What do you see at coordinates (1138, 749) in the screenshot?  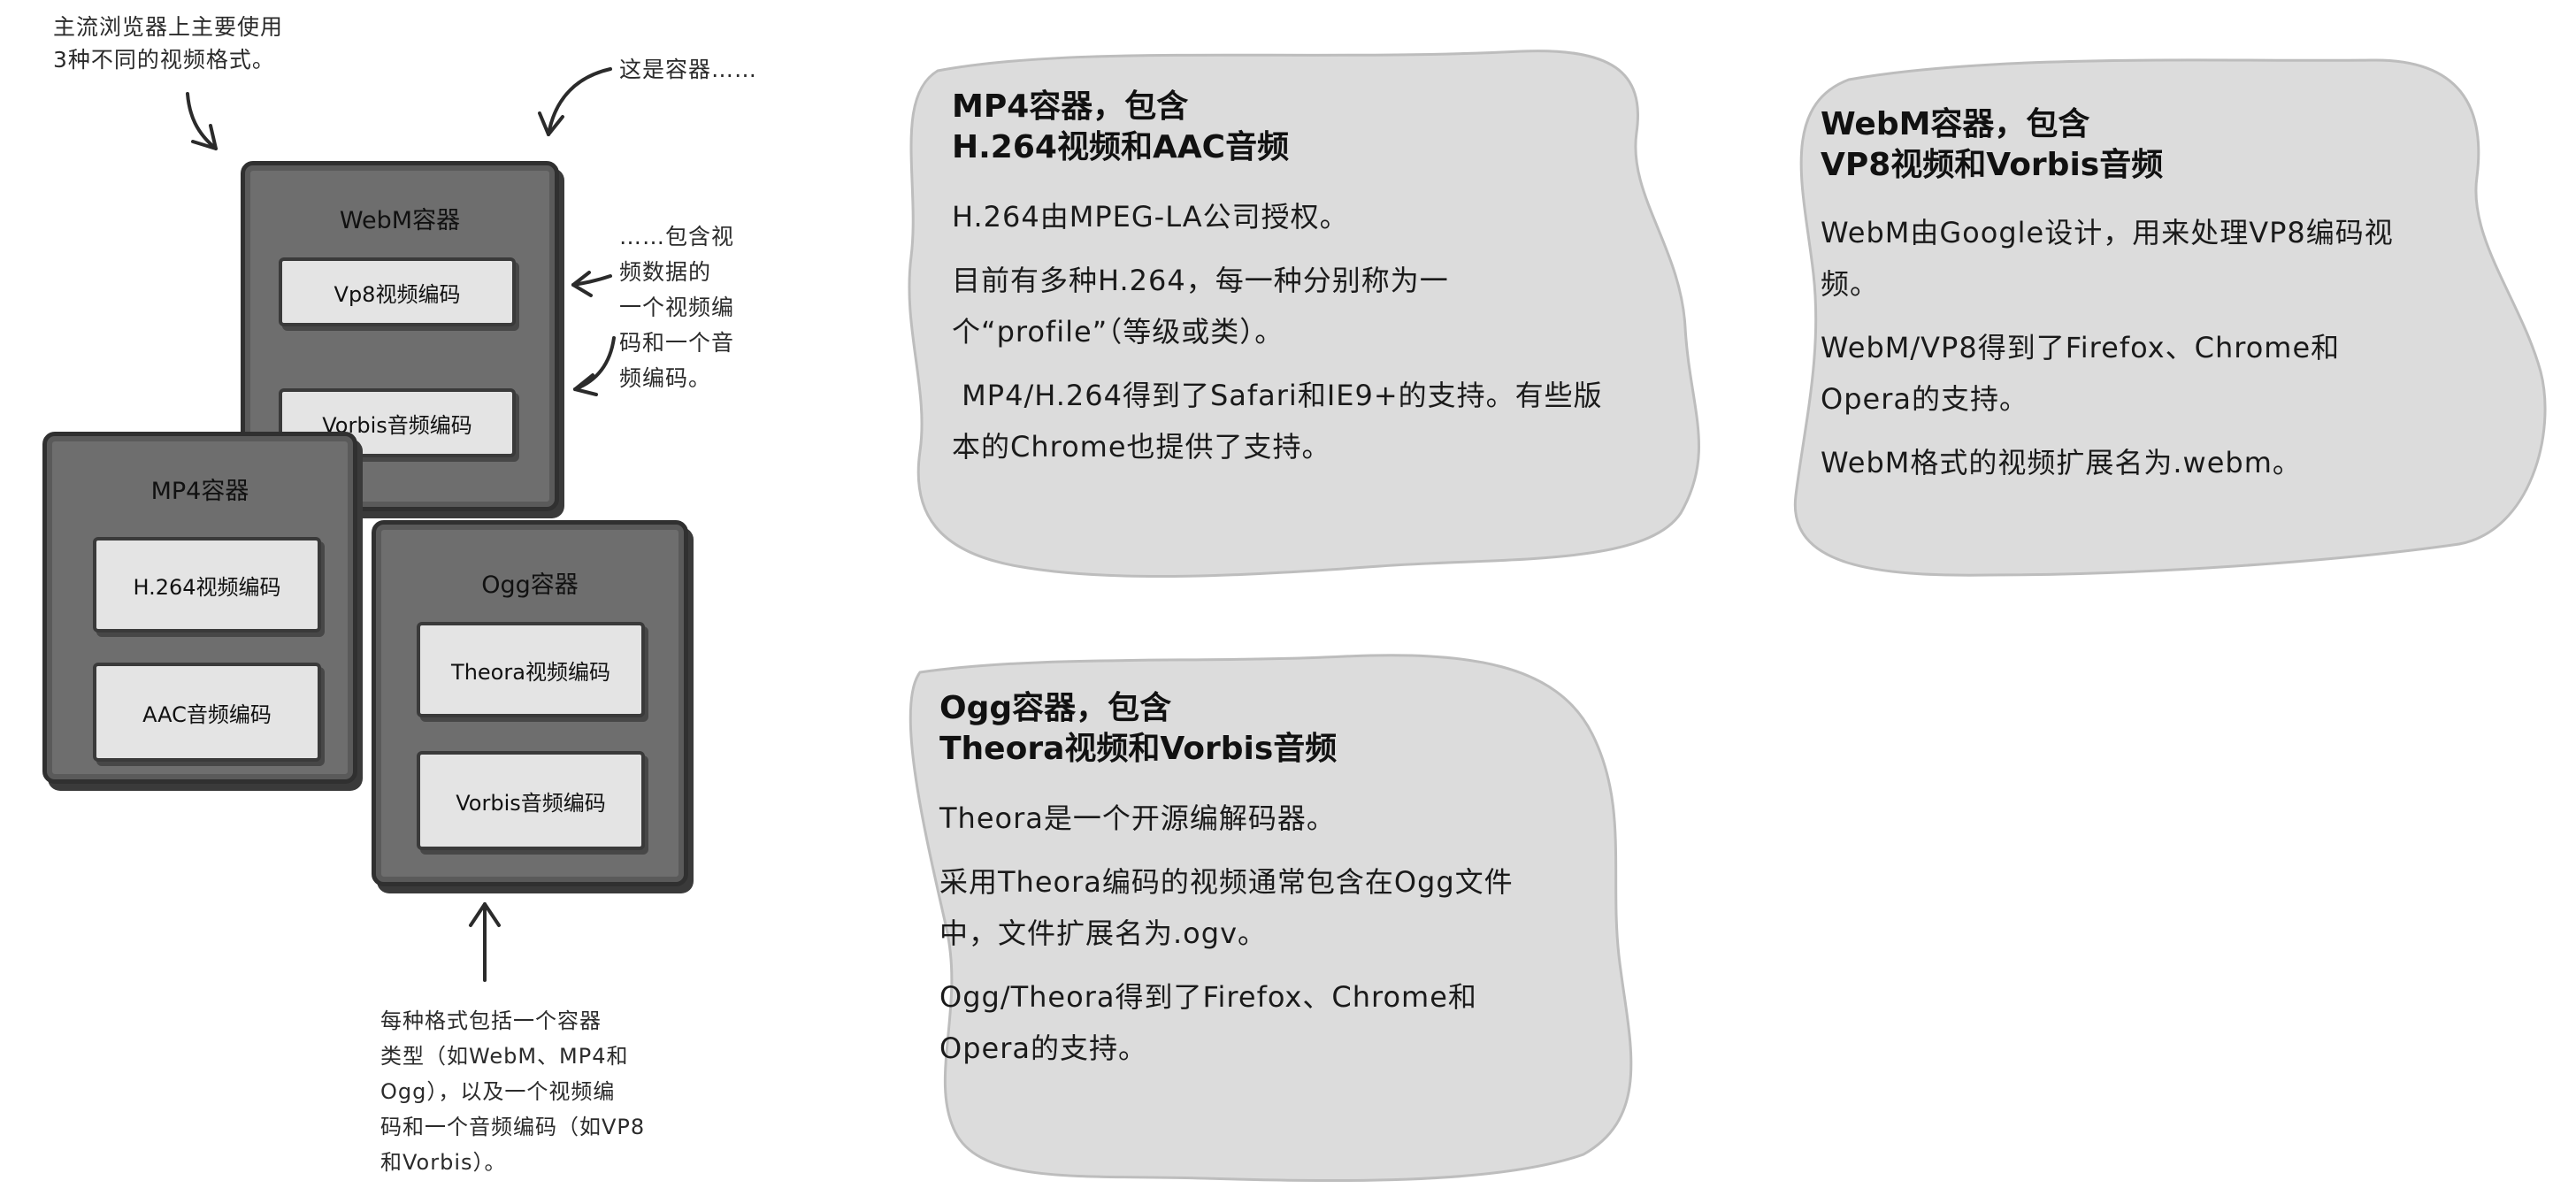 I see `heading-line: Theora视频和Vorbis音频` at bounding box center [1138, 749].